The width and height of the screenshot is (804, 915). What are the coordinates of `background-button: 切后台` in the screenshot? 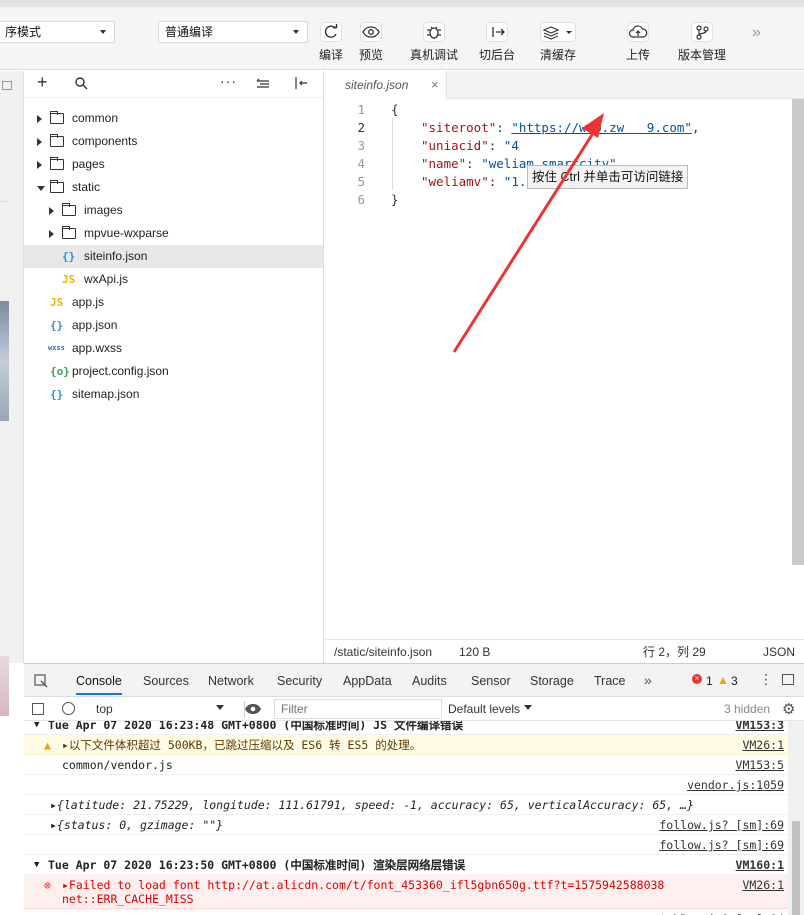 It's located at (497, 42).